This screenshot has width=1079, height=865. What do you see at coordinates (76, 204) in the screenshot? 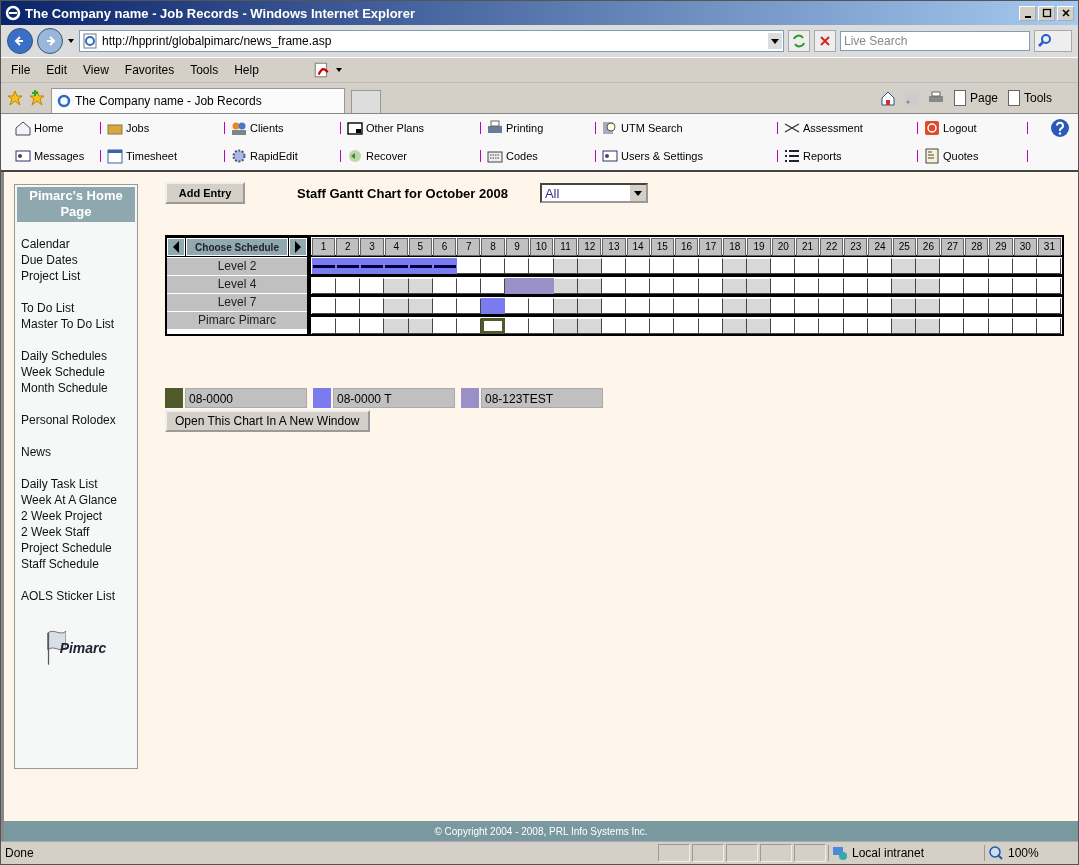
I see `sidebar-title: Pimarc's Home Page` at bounding box center [76, 204].